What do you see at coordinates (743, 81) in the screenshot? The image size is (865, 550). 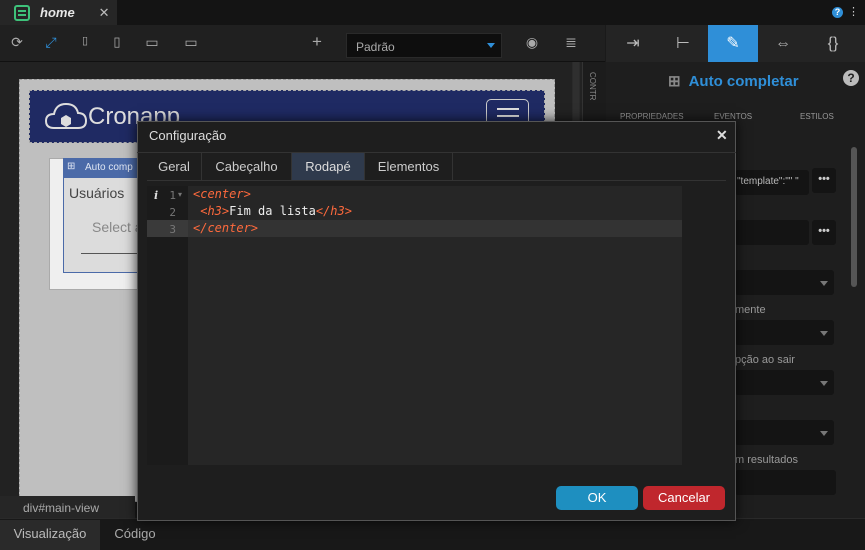 I see `component-title-text: Auto completar` at bounding box center [743, 81].